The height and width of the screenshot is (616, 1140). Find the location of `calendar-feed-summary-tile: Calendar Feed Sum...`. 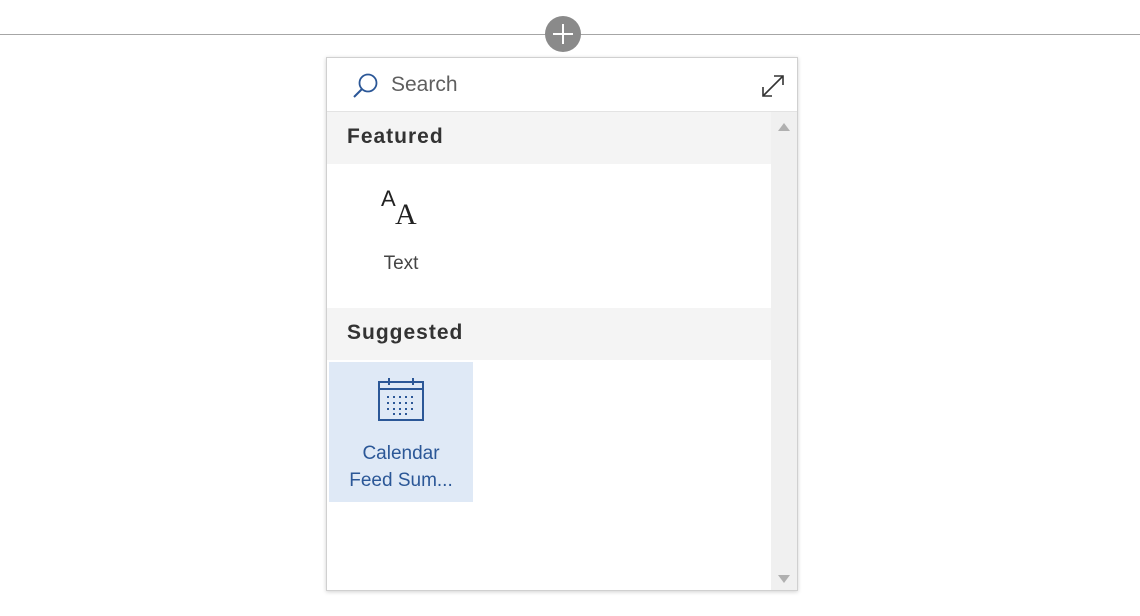

calendar-feed-summary-tile: Calendar Feed Sum... is located at coordinates (401, 432).